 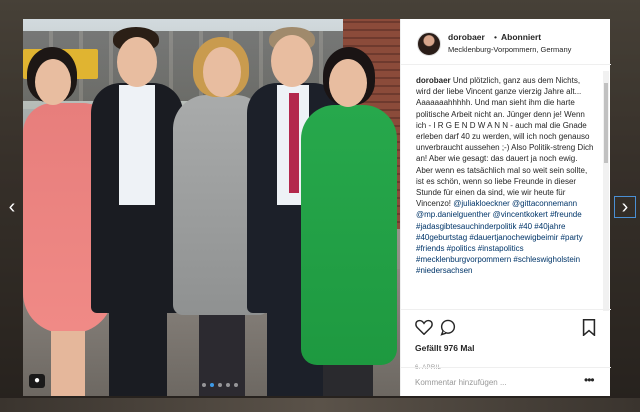 I want to click on scrollbar-thumb, so click(x=606, y=123).